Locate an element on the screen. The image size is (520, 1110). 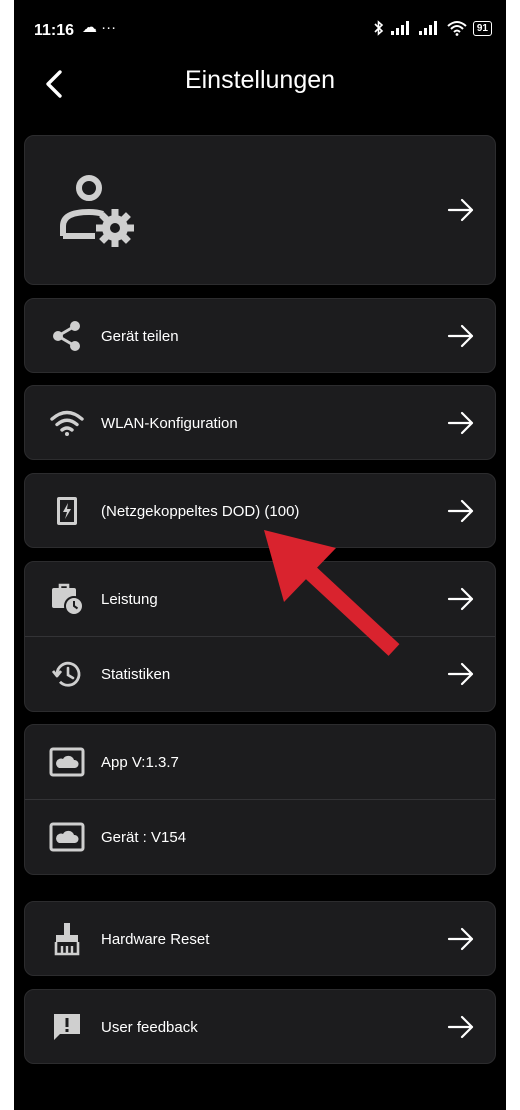
user-feedback-row: User feedback is located at coordinates (260, 1027).